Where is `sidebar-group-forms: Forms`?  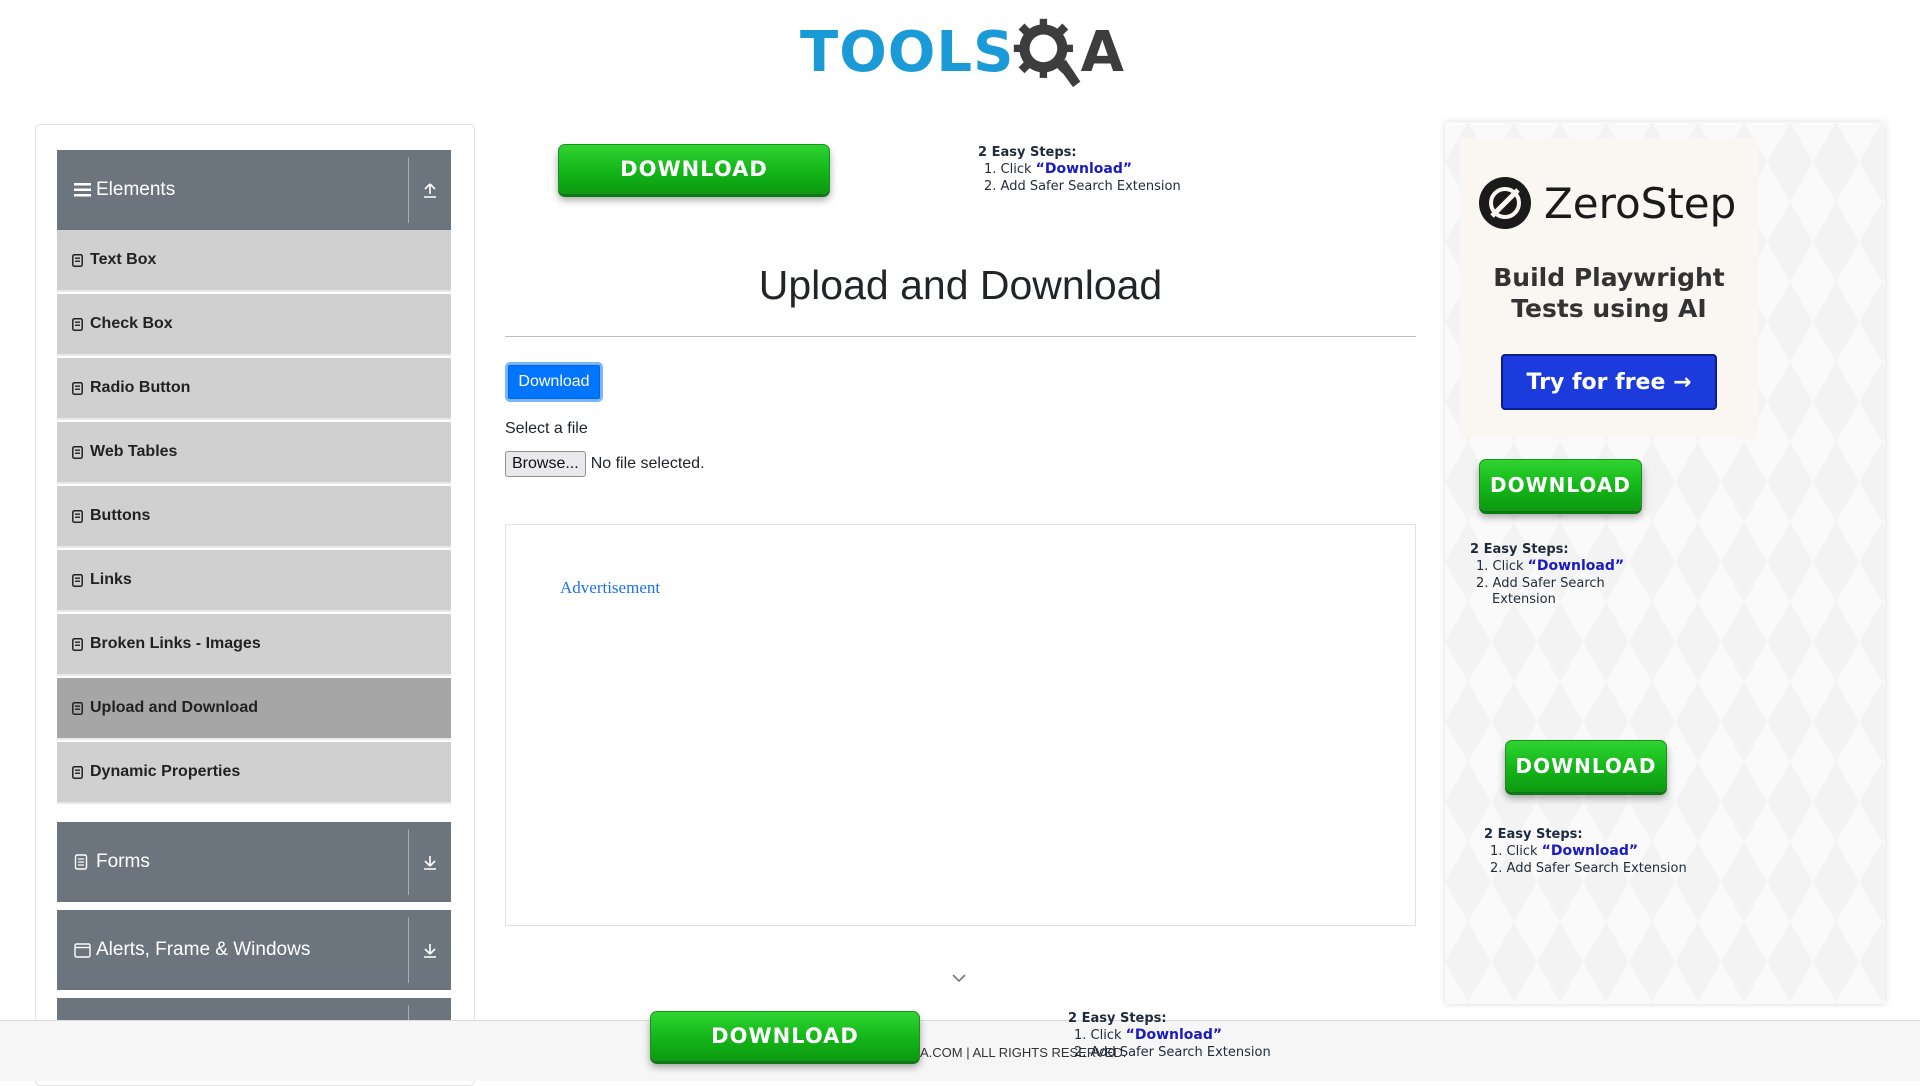 sidebar-group-forms: Forms is located at coordinates (254, 862).